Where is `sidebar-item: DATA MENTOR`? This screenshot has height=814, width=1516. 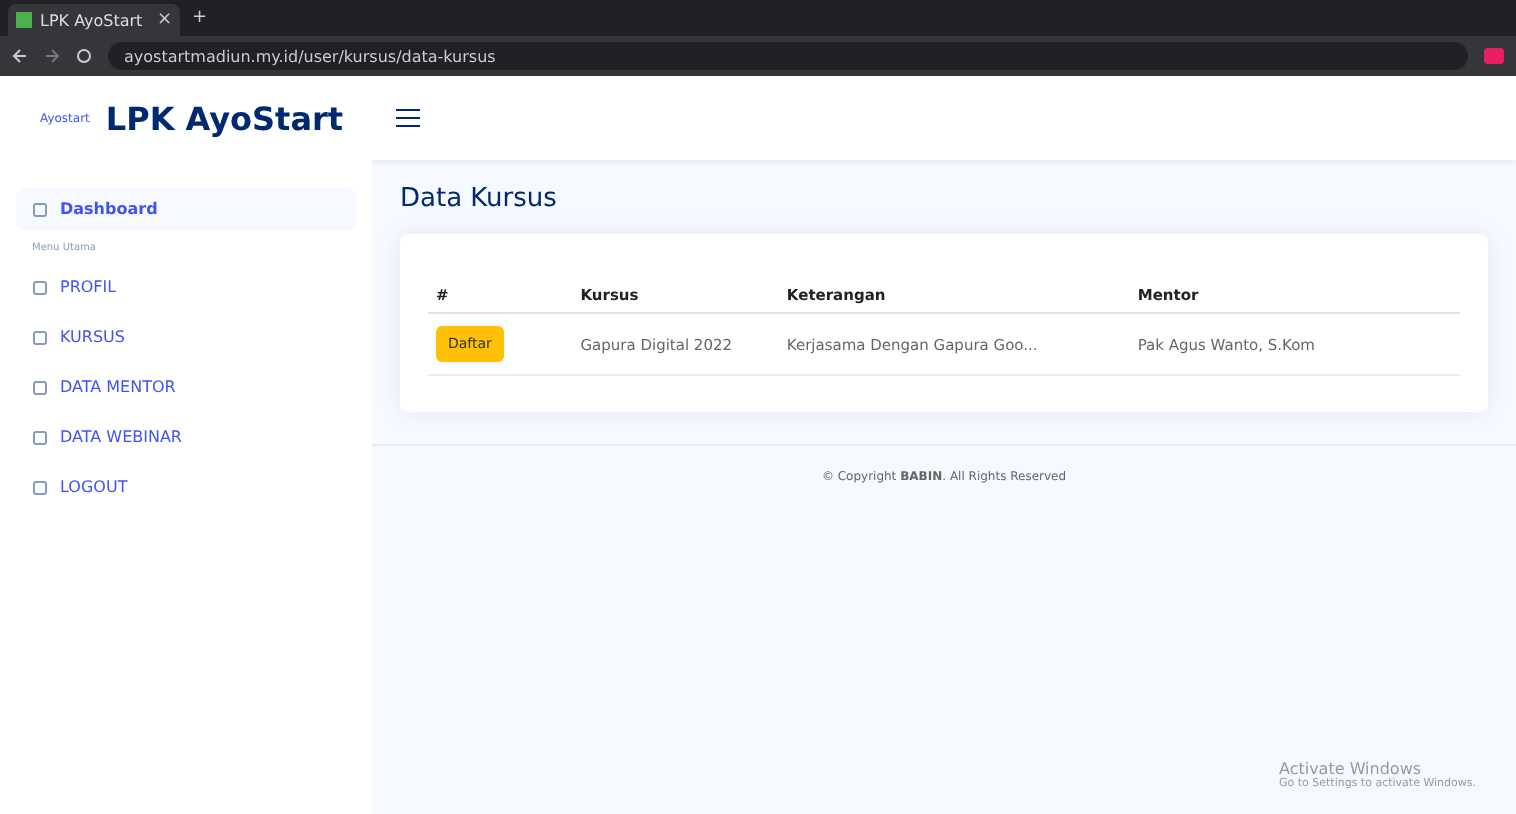
sidebar-item: DATA MENTOR is located at coordinates (186, 387).